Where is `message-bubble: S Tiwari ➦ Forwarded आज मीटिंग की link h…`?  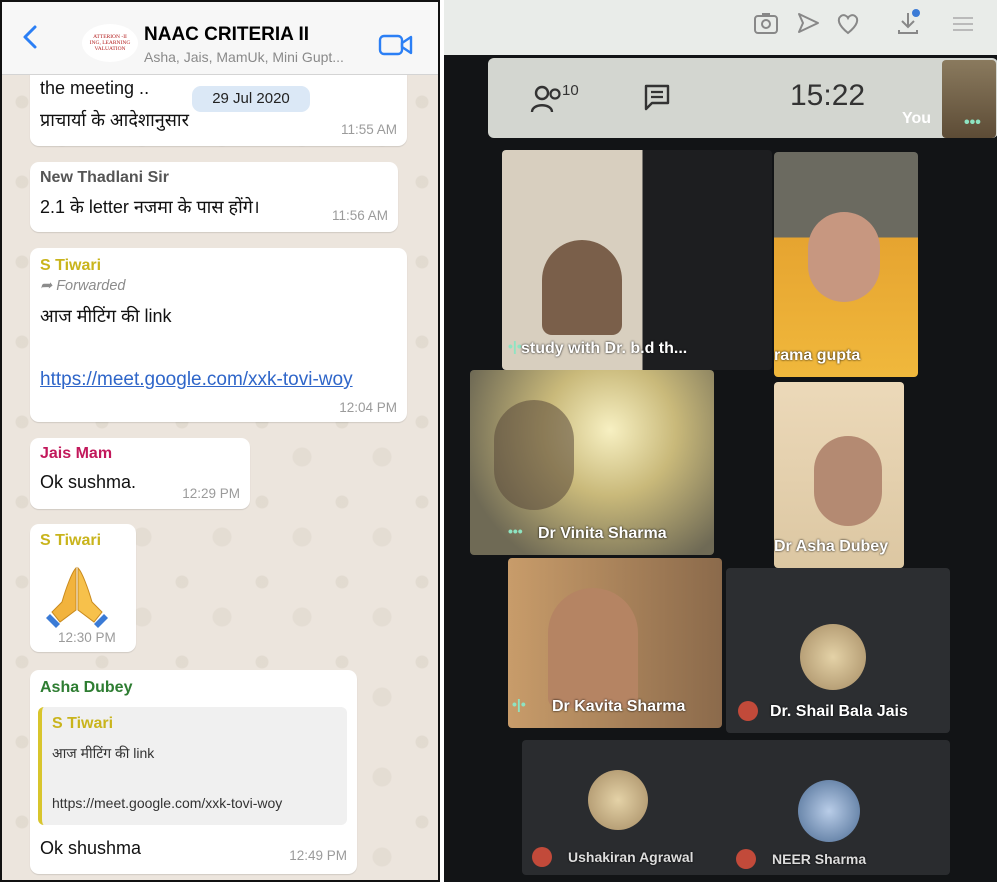 message-bubble: S Tiwari ➦ Forwarded आज मीटिंग की link h… is located at coordinates (218, 335).